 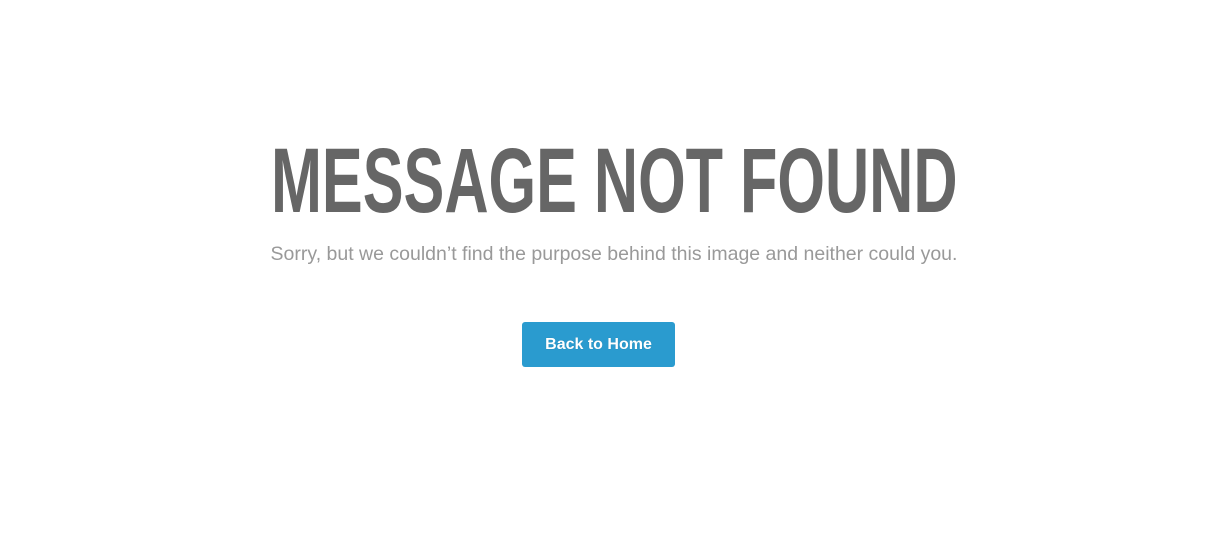 I want to click on back-to-home-button: Back to Home, so click(x=598, y=344).